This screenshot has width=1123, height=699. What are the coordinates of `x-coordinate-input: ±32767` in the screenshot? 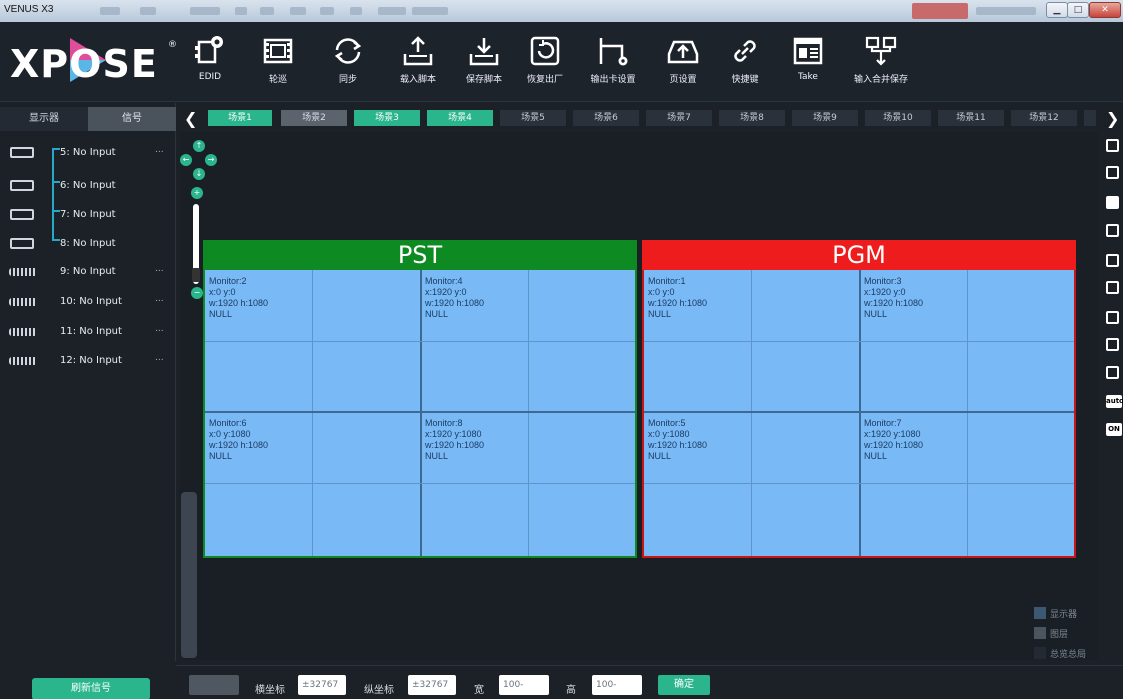 It's located at (322, 685).